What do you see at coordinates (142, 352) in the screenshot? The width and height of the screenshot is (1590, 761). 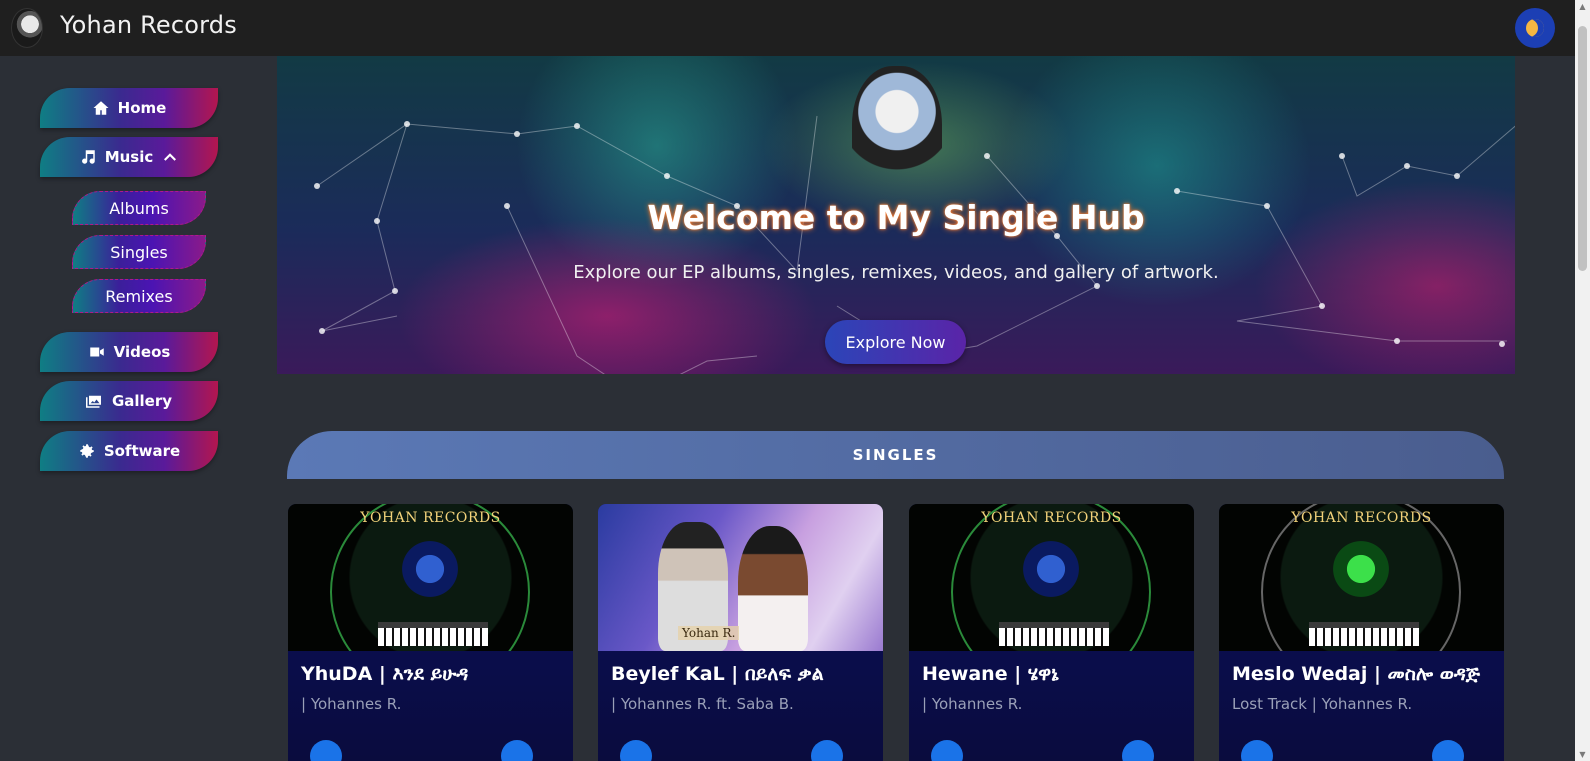 I see `sidebar-item-label: Videos` at bounding box center [142, 352].